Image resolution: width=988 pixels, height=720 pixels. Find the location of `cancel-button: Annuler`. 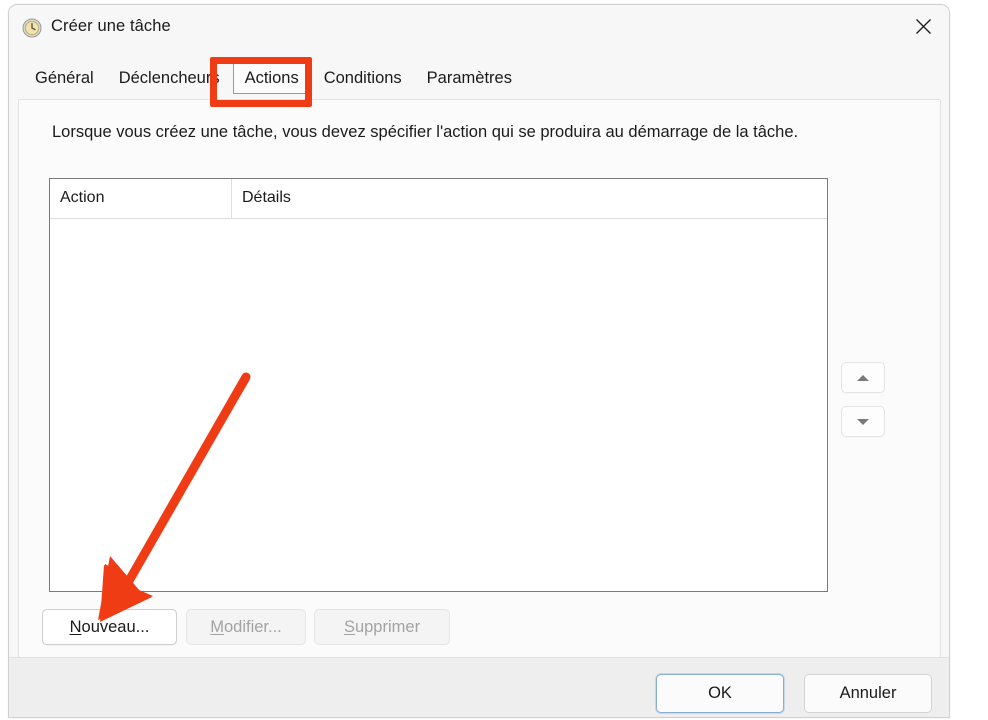

cancel-button: Annuler is located at coordinates (868, 693).